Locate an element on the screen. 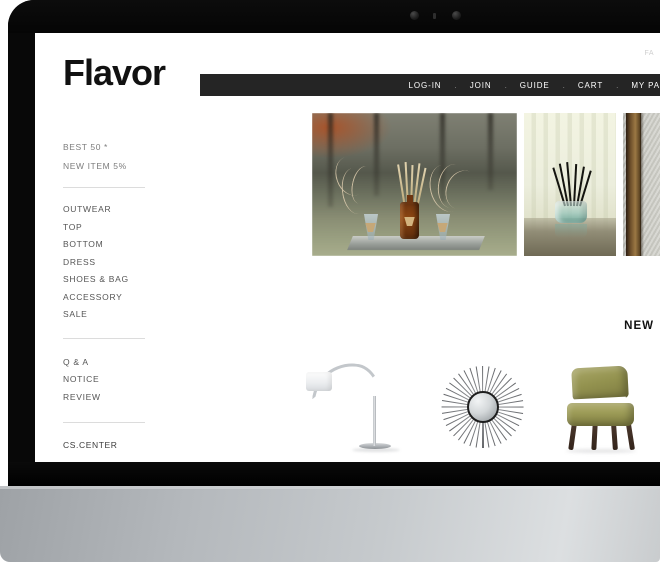 Image resolution: width=660 pixels, height=562 pixels. sidebar-item-top: TOP is located at coordinates (115, 228).